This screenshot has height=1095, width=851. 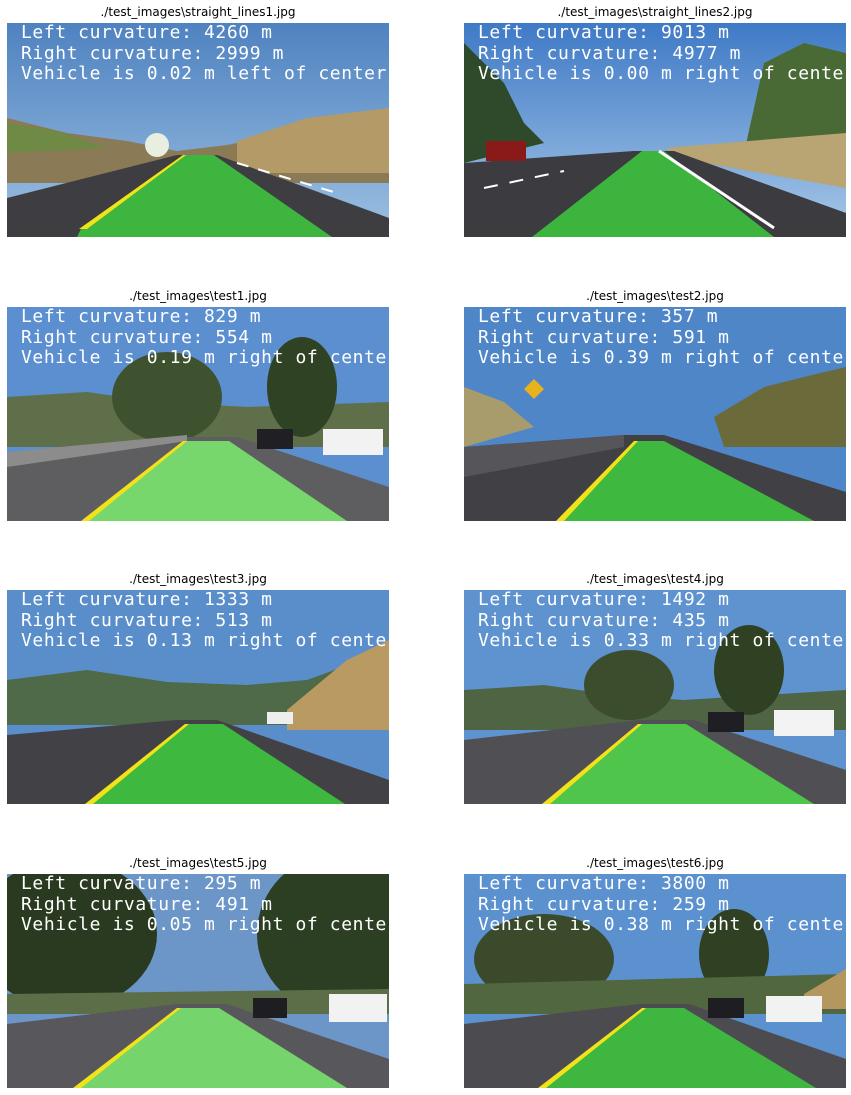 I want to click on vehicle-offset-text: Vehicle is 0.13 m right of center, so click(x=205, y=640).